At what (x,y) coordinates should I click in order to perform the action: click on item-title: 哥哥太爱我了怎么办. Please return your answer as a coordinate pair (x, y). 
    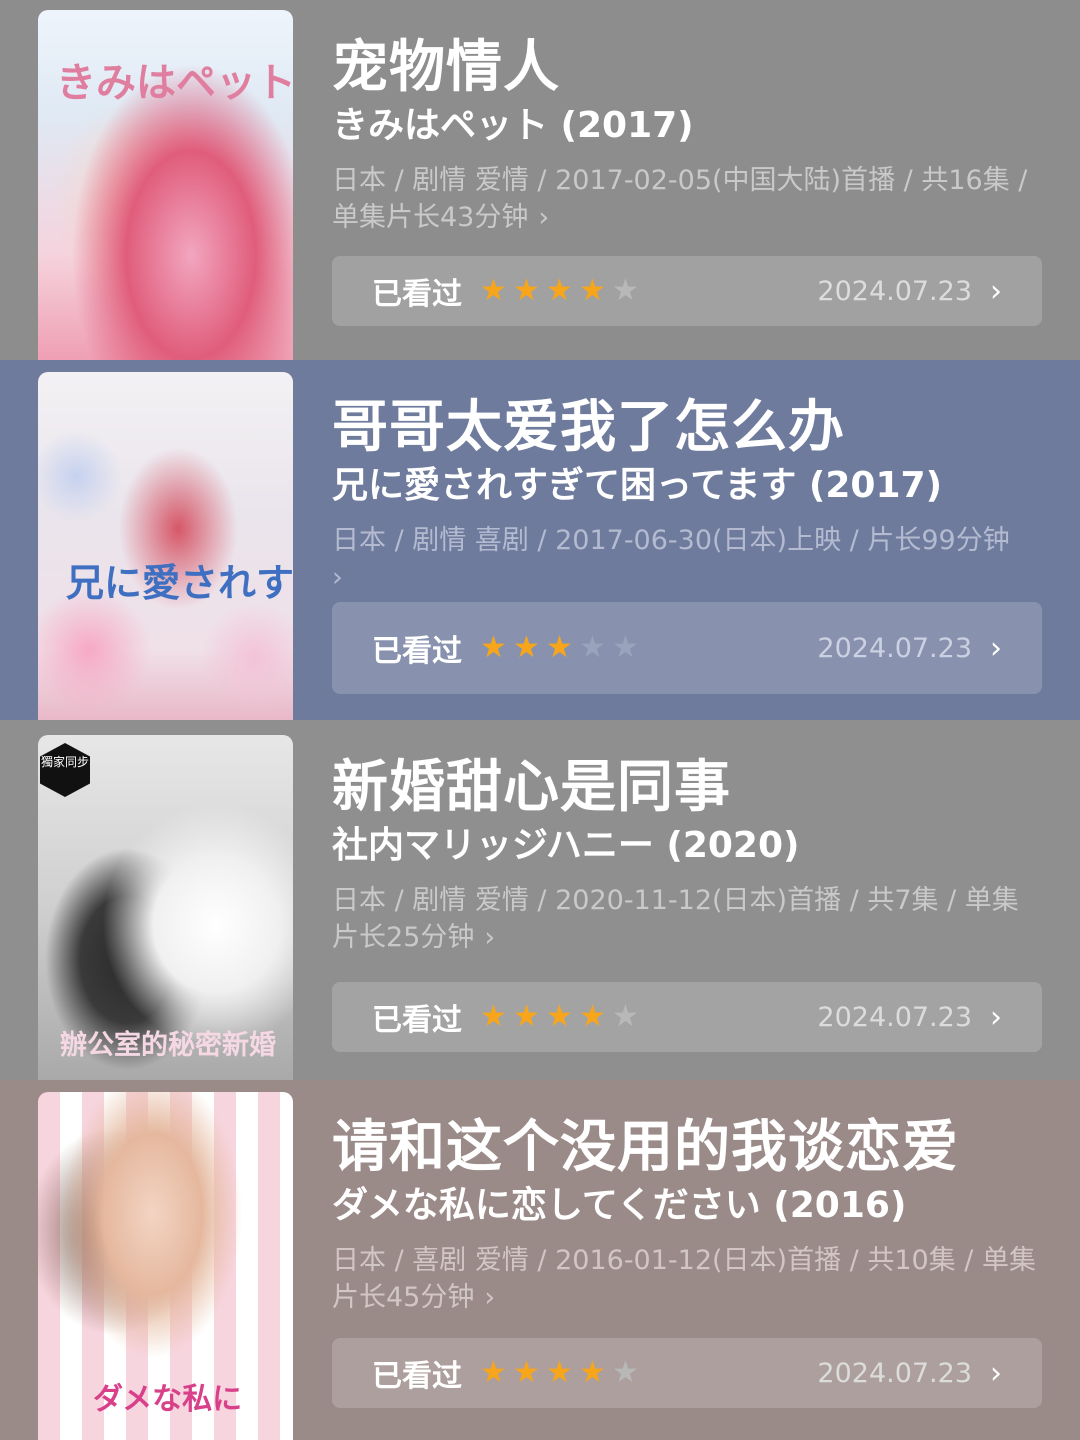
    Looking at the image, I should click on (588, 422).